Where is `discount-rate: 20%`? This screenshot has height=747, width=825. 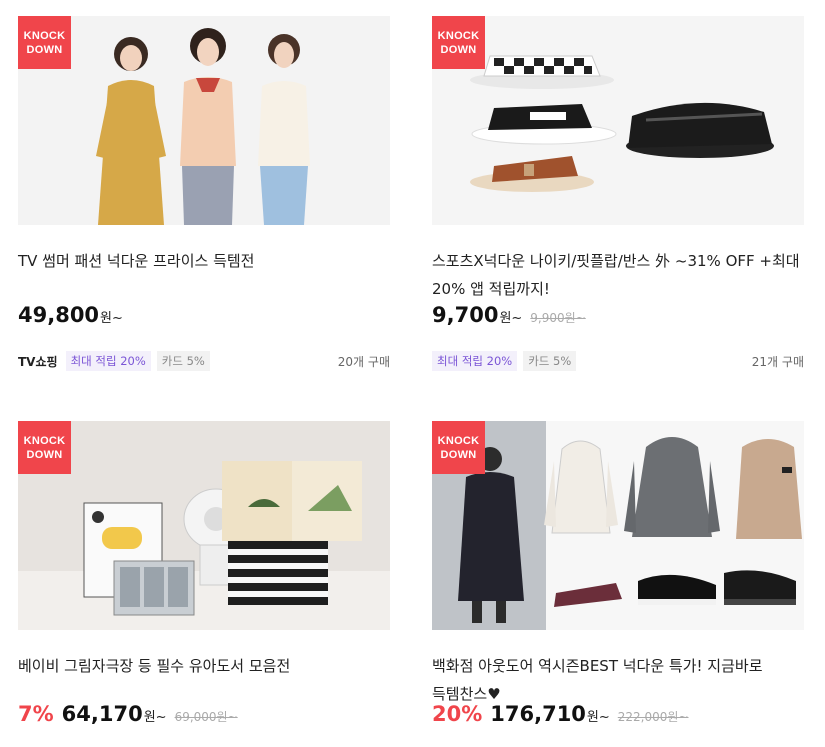 discount-rate: 20% is located at coordinates (457, 714).